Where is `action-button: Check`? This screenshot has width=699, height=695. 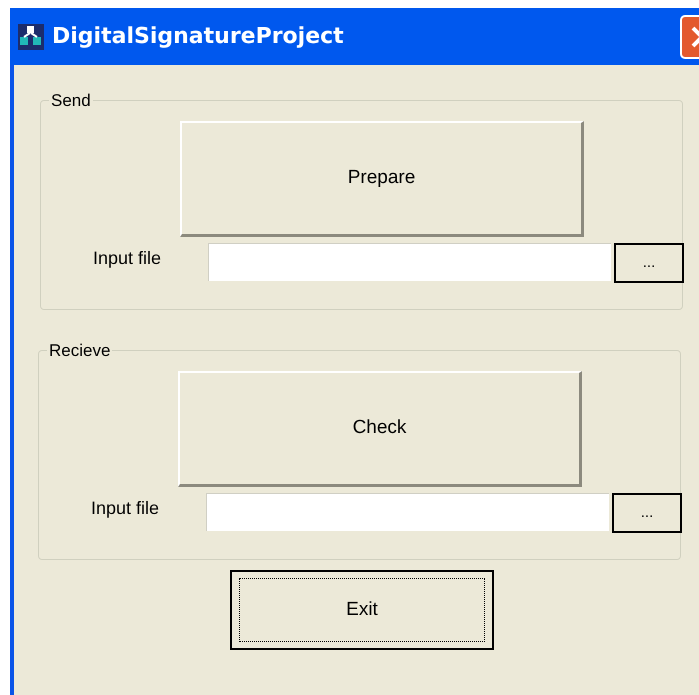
action-button: Check is located at coordinates (380, 429).